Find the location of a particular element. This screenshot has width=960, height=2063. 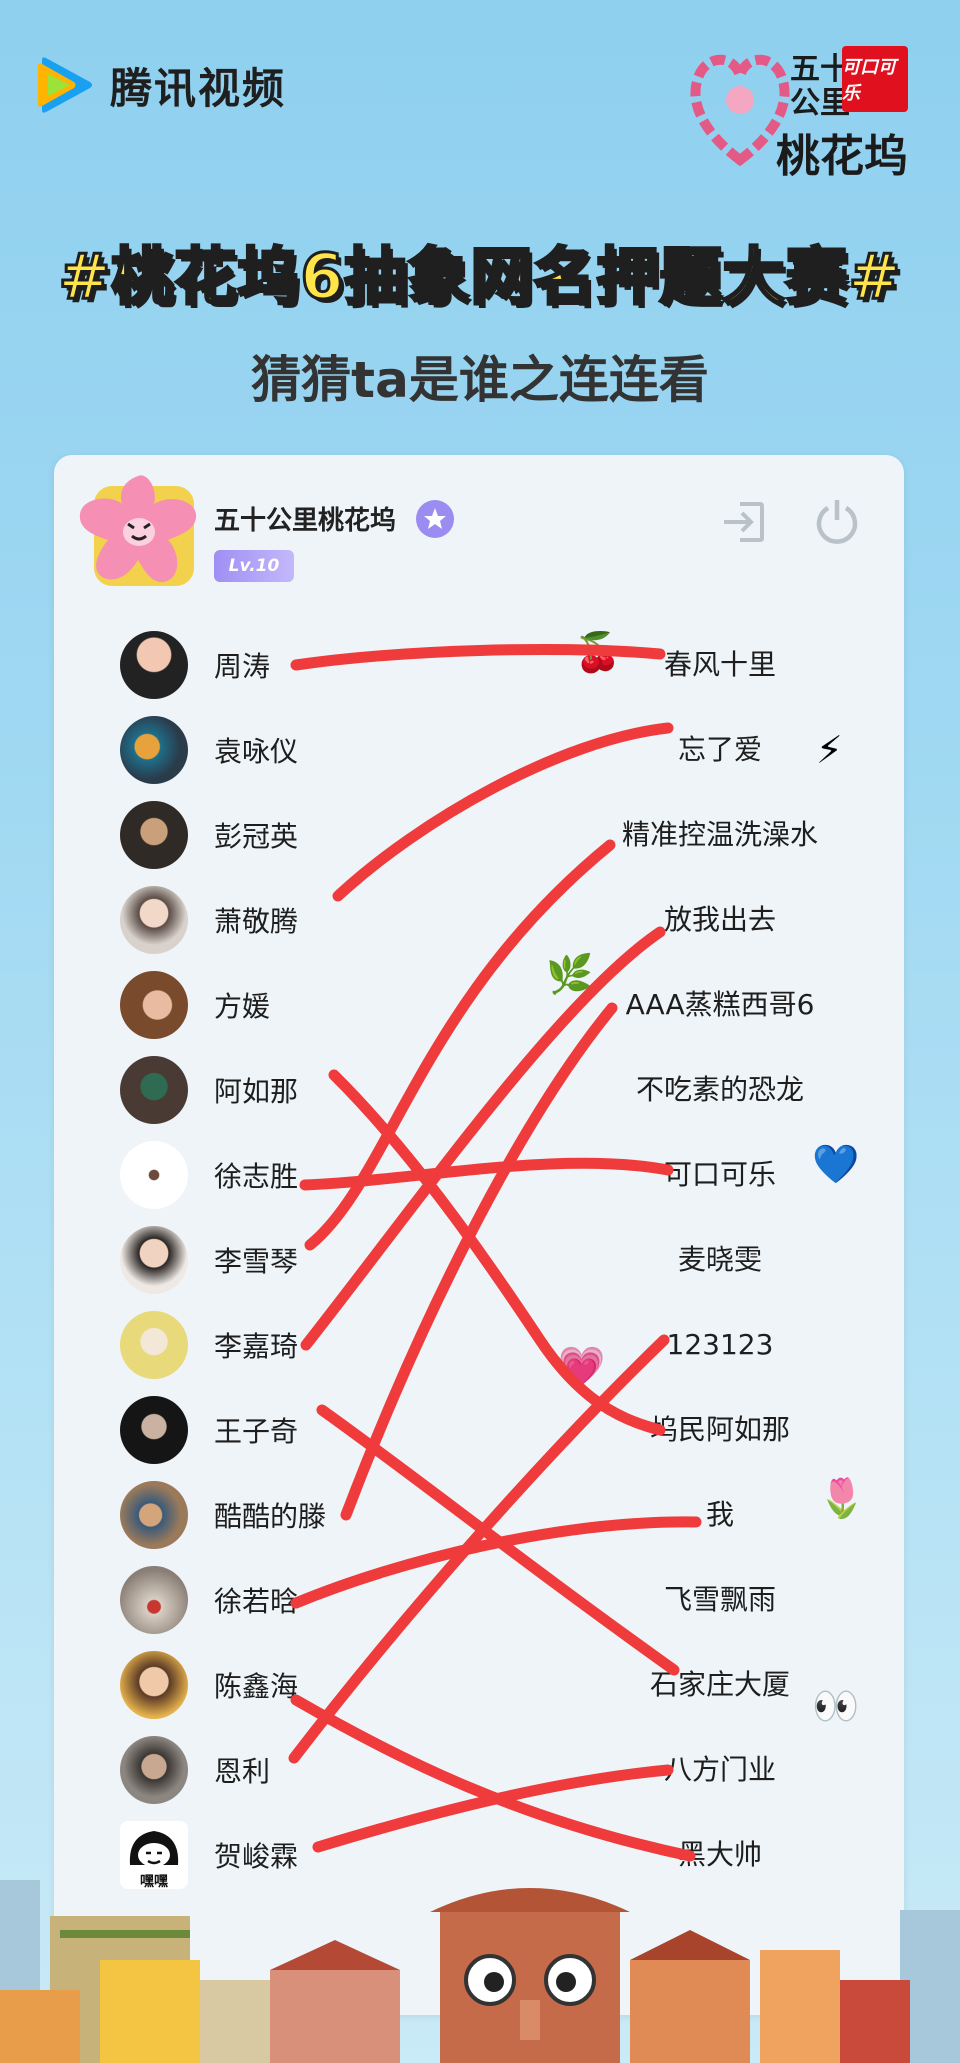

show-logo: 五十 公里 桃花坞 可口可乐 is located at coordinates (810, 111).